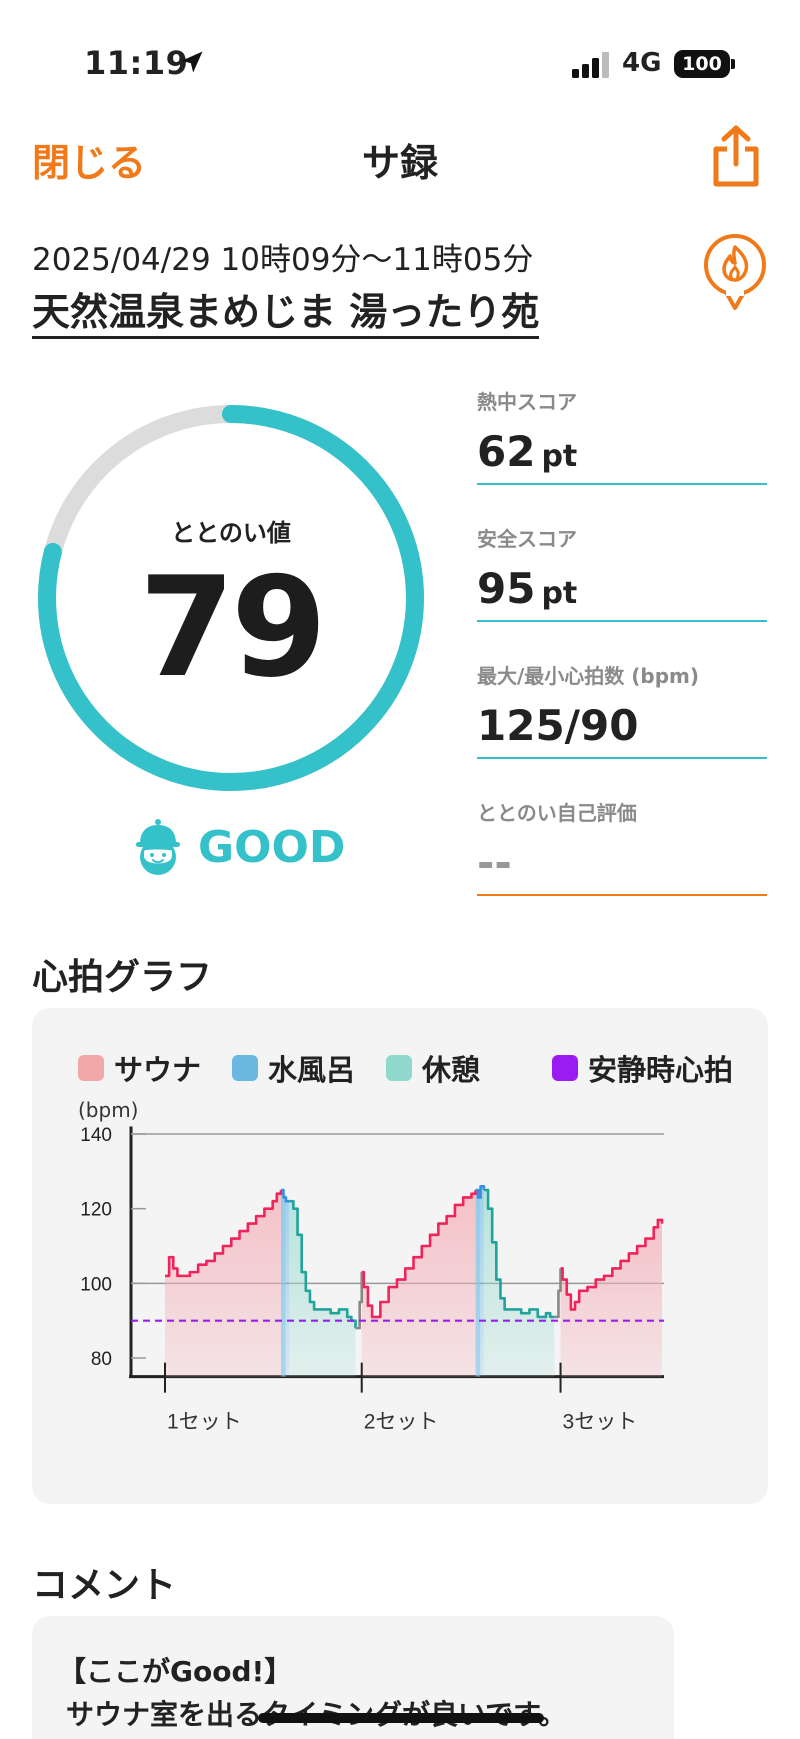 The height and width of the screenshot is (1739, 800). I want to click on metric-self-rating: ととのい自己評価 --, so click(622, 846).